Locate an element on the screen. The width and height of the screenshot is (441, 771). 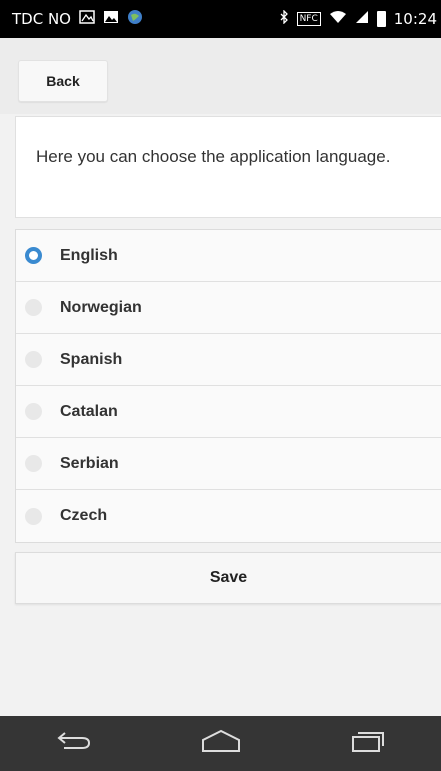
system-nav-bar is located at coordinates (220, 743).